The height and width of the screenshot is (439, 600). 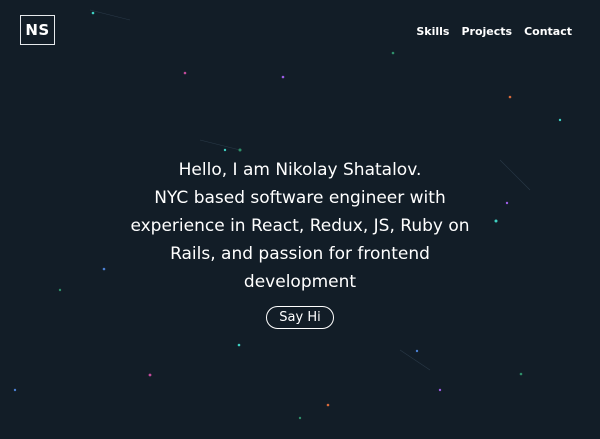 What do you see at coordinates (432, 31) in the screenshot?
I see `nav-link-skills: Skills` at bounding box center [432, 31].